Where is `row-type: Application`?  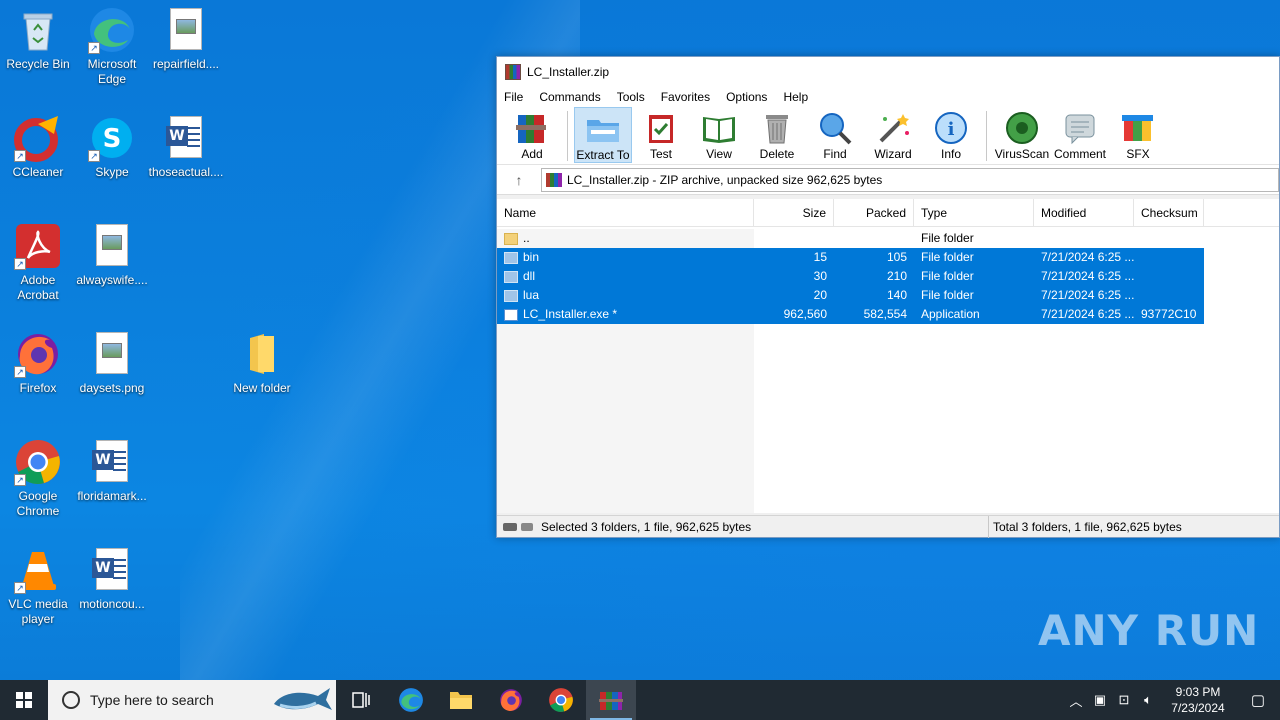 row-type: Application is located at coordinates (950, 314).